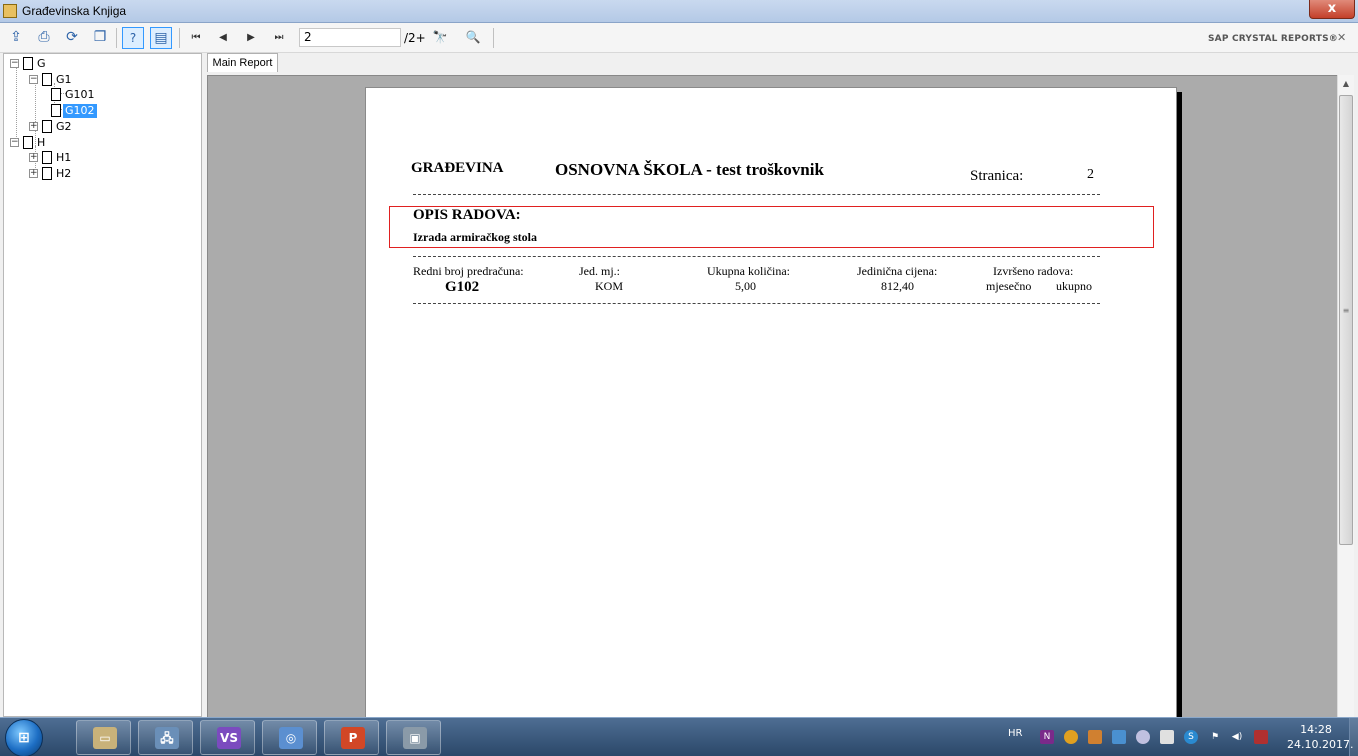  Describe the element at coordinates (104, 127) in the screenshot. I see `tree-node: + G2` at that location.